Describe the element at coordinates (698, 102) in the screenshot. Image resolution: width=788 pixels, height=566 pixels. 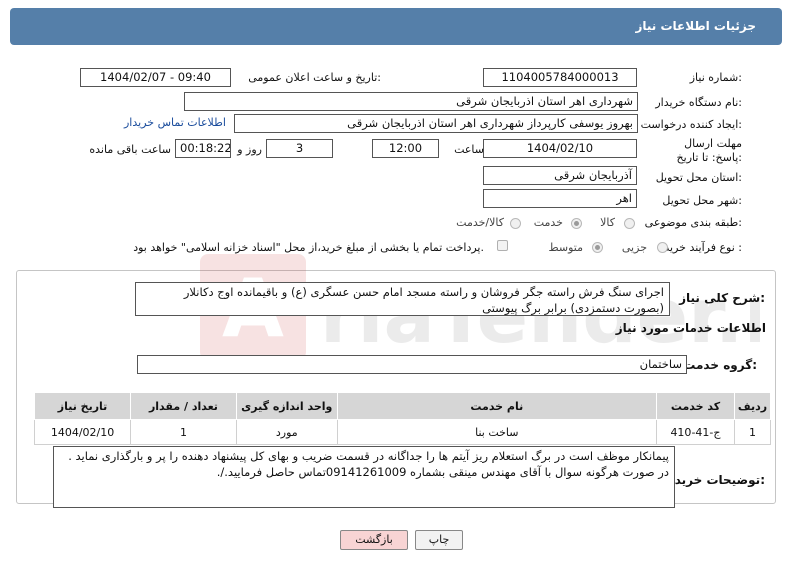
I see `buyer-org-label: نام دستگاه خریدار:` at that location.